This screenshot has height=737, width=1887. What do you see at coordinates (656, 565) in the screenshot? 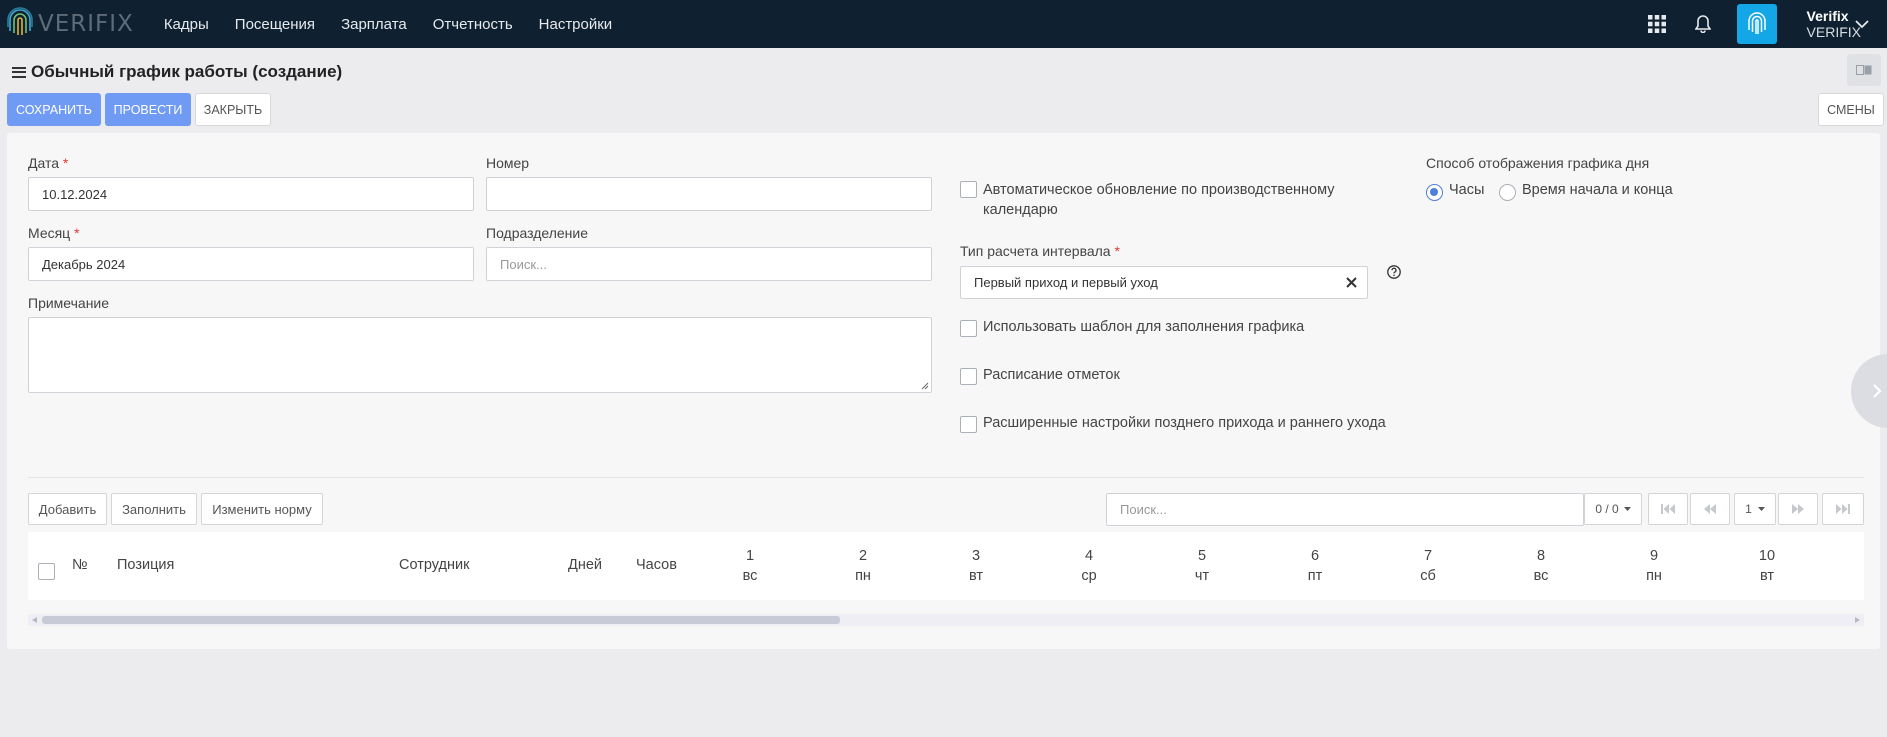
I see `column-hours: Часов` at bounding box center [656, 565].